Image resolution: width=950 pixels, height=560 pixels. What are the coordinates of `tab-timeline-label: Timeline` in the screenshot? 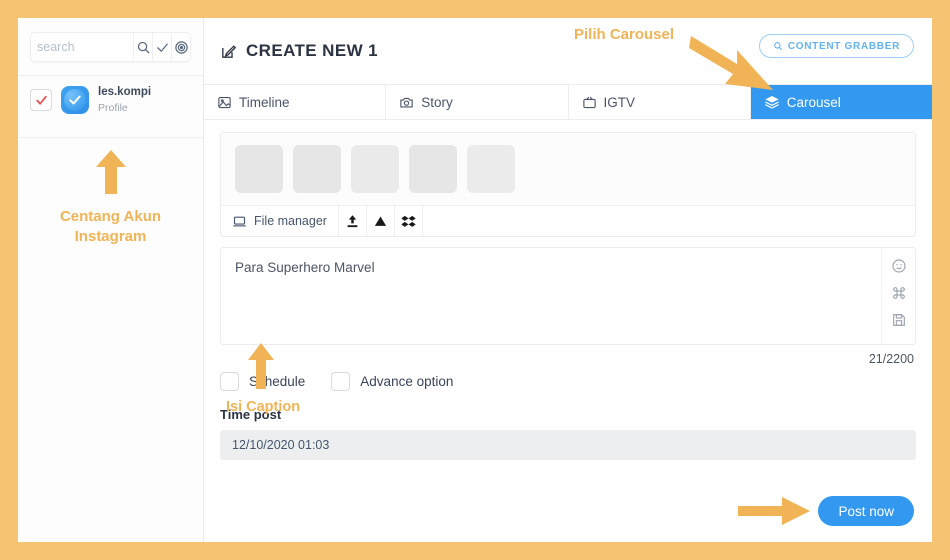 It's located at (264, 102).